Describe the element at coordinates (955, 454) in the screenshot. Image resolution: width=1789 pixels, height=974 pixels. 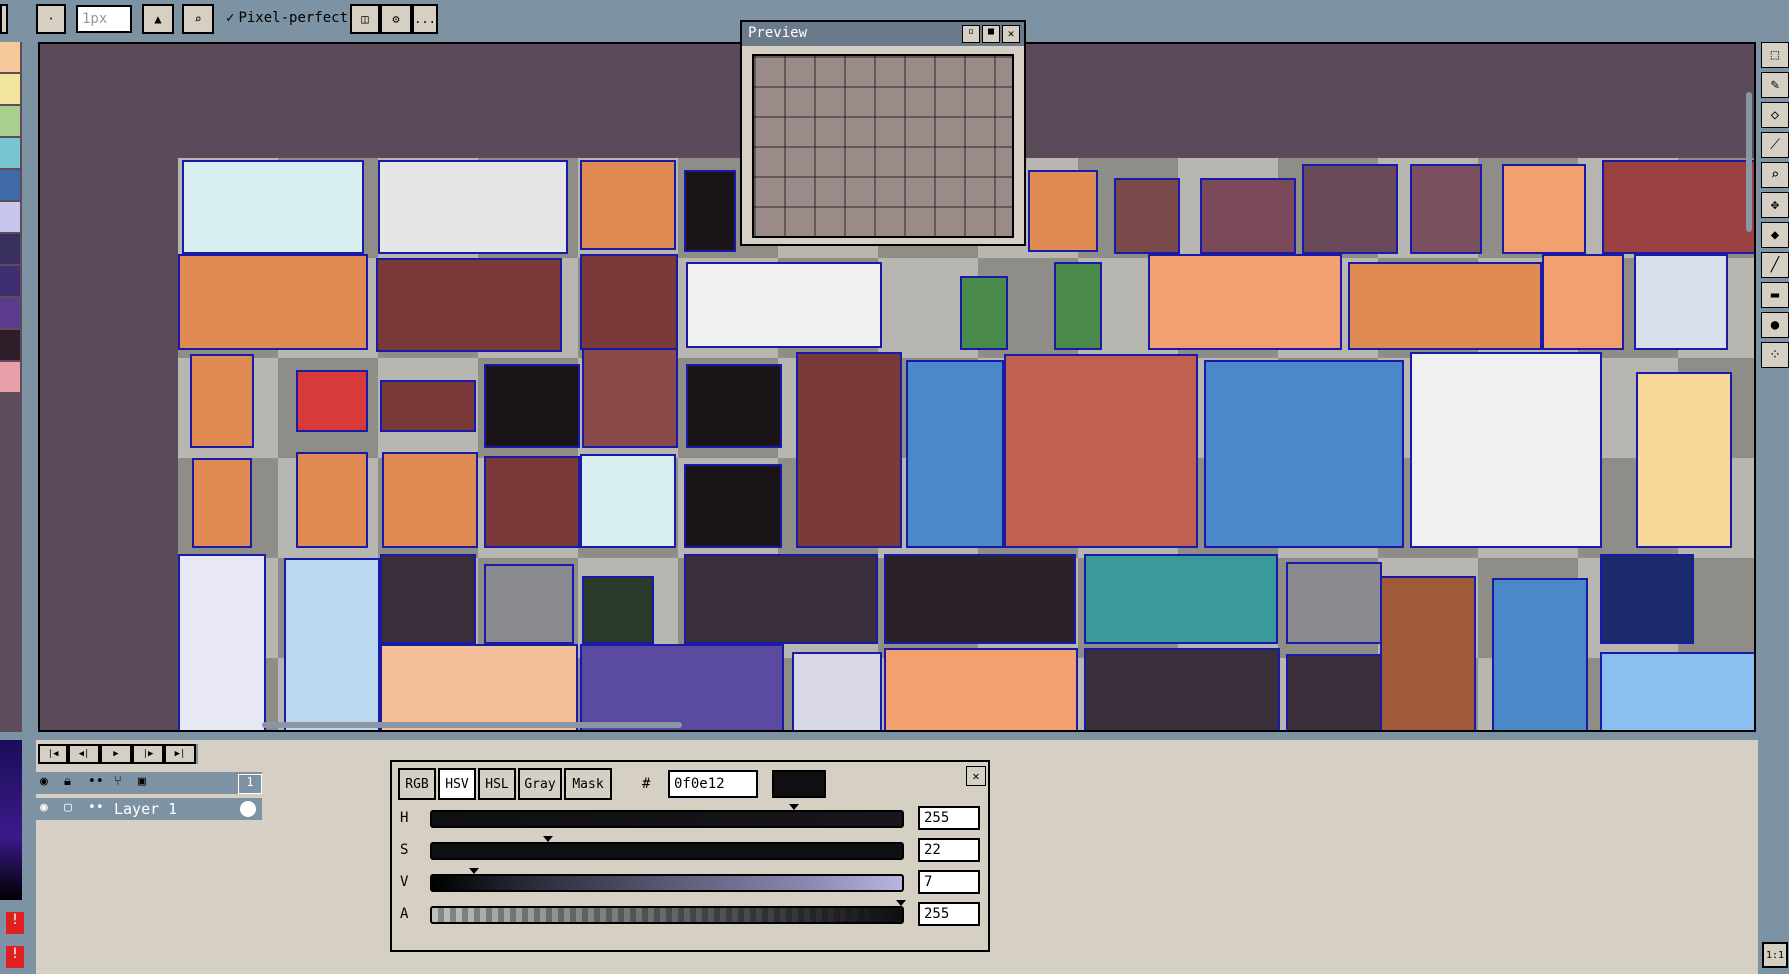
I see `sprite-bed-blue` at that location.